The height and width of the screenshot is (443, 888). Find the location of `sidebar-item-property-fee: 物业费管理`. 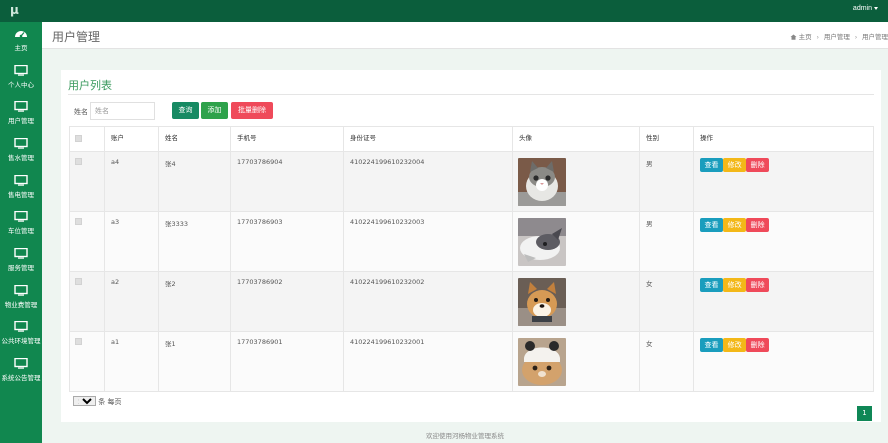

sidebar-item-property-fee: 物业费管理 is located at coordinates (21, 303).